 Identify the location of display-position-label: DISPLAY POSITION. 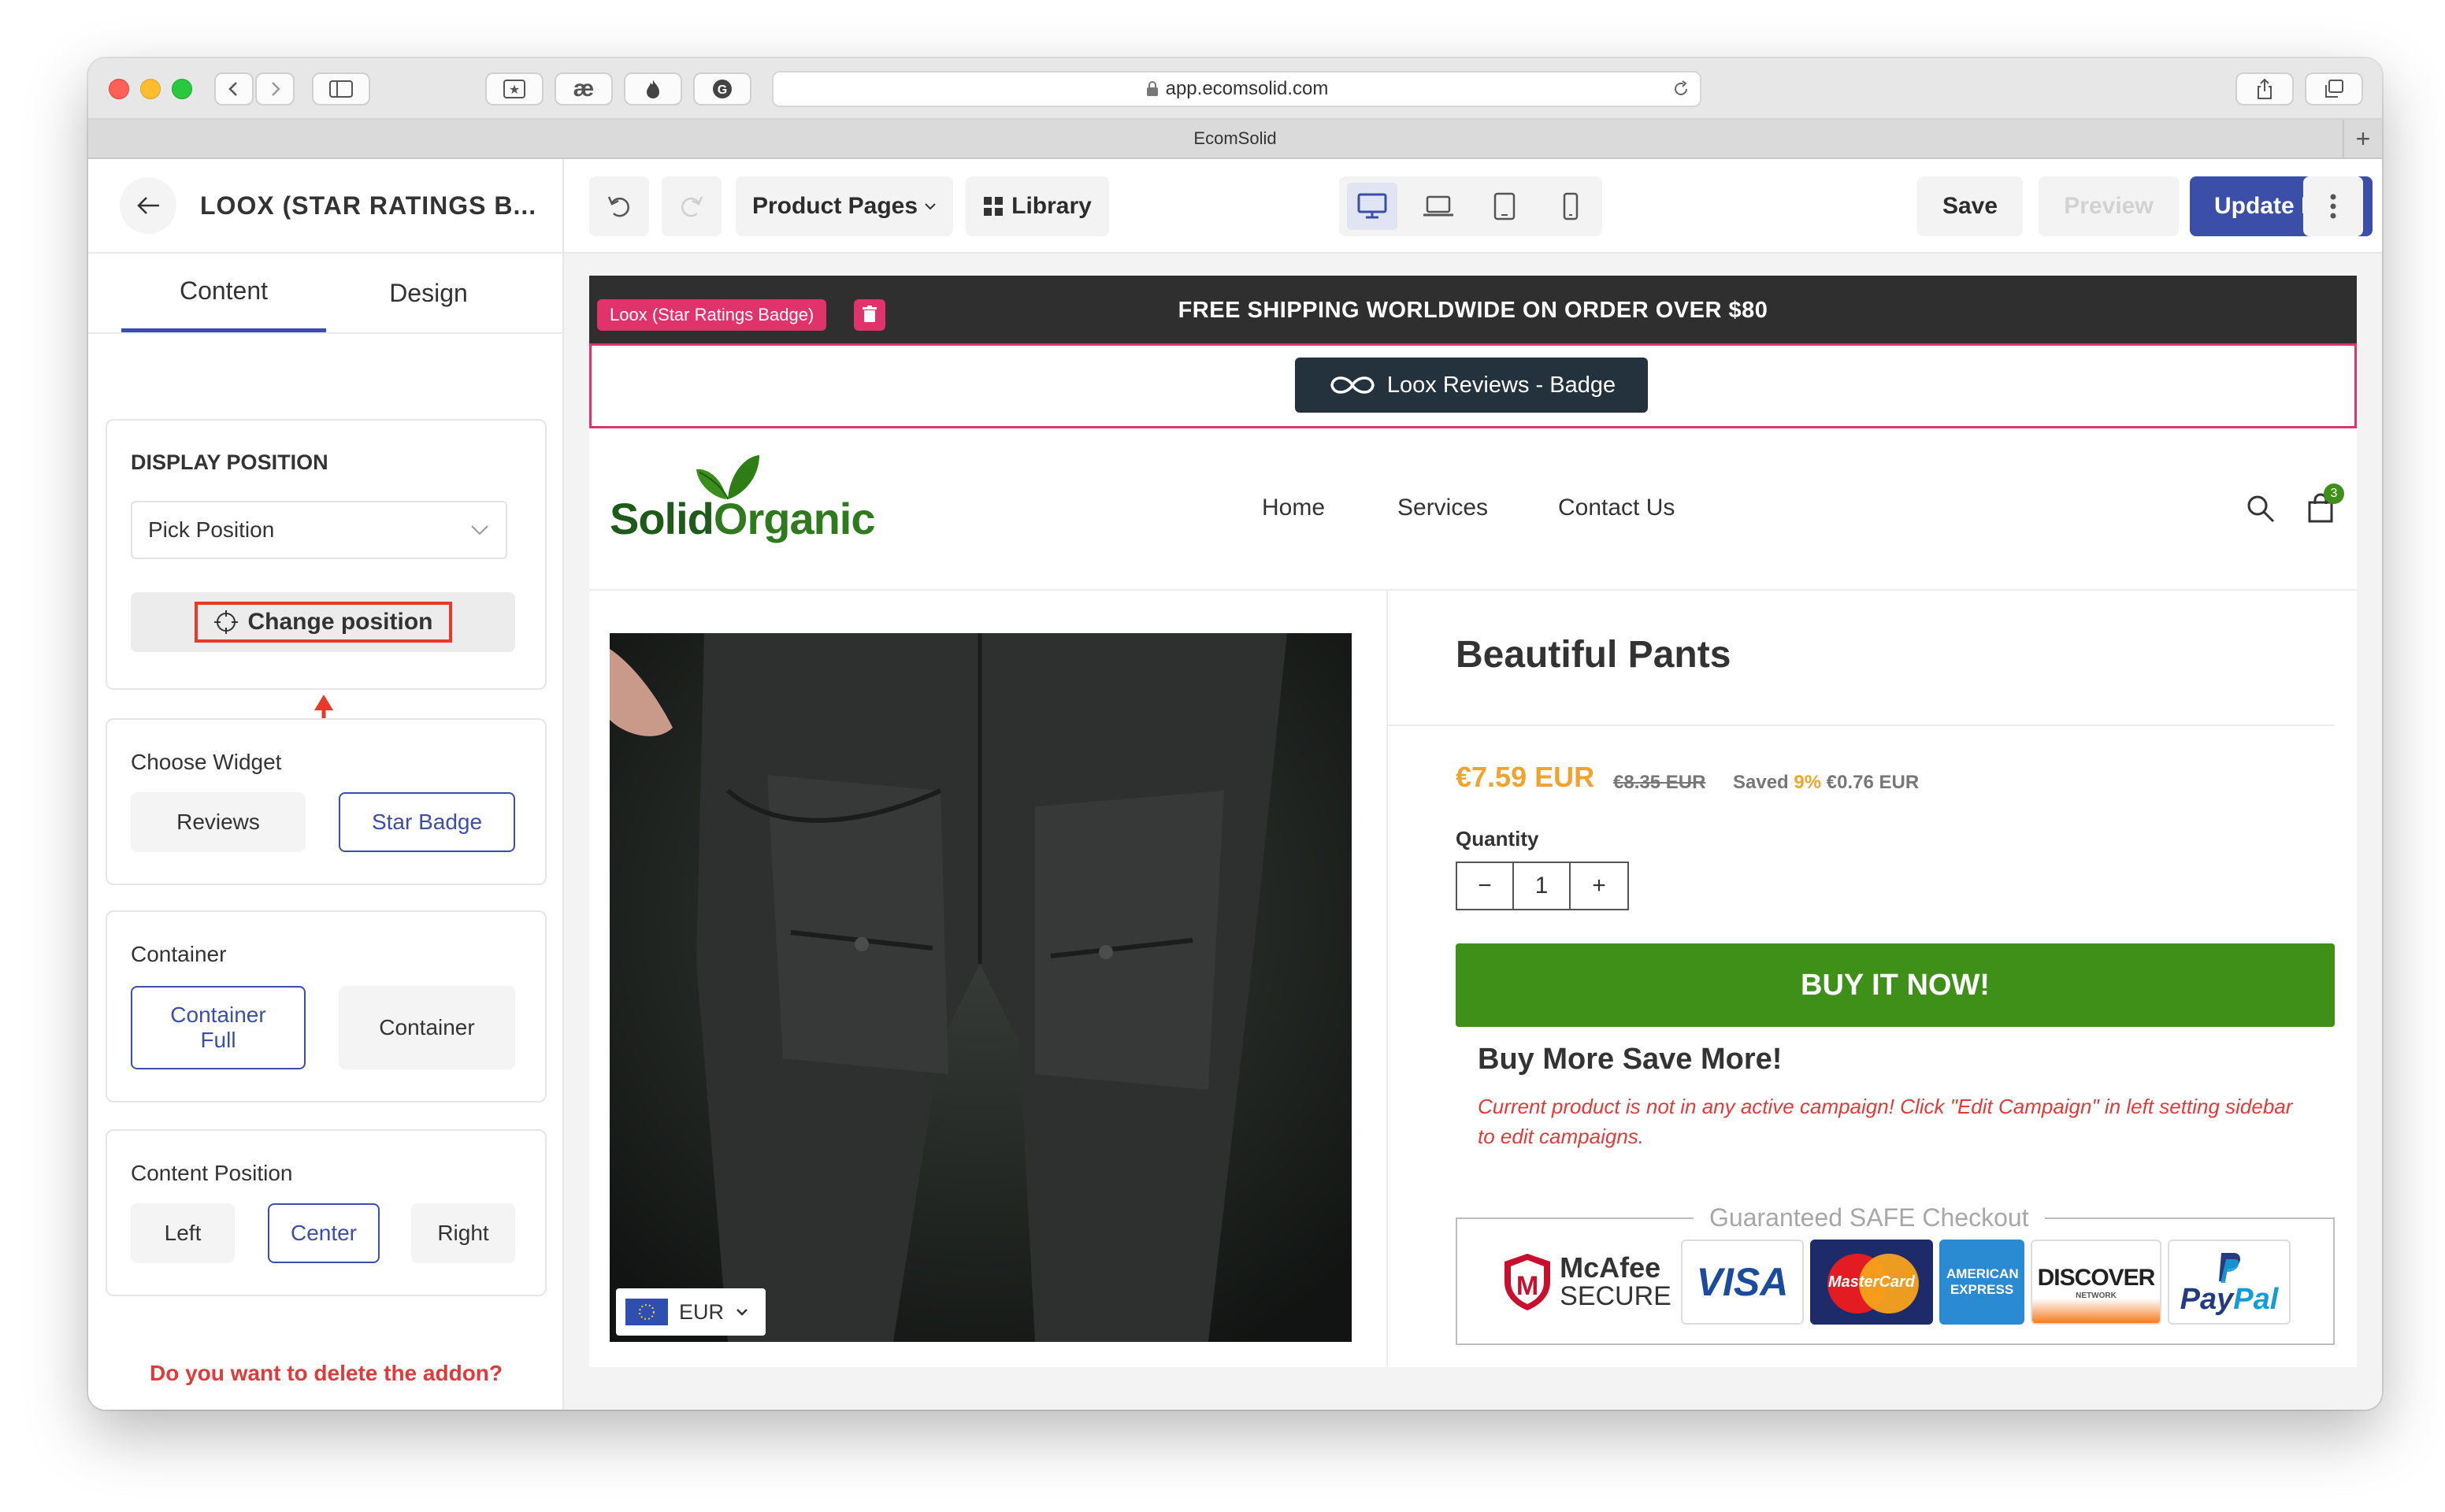
(230, 462).